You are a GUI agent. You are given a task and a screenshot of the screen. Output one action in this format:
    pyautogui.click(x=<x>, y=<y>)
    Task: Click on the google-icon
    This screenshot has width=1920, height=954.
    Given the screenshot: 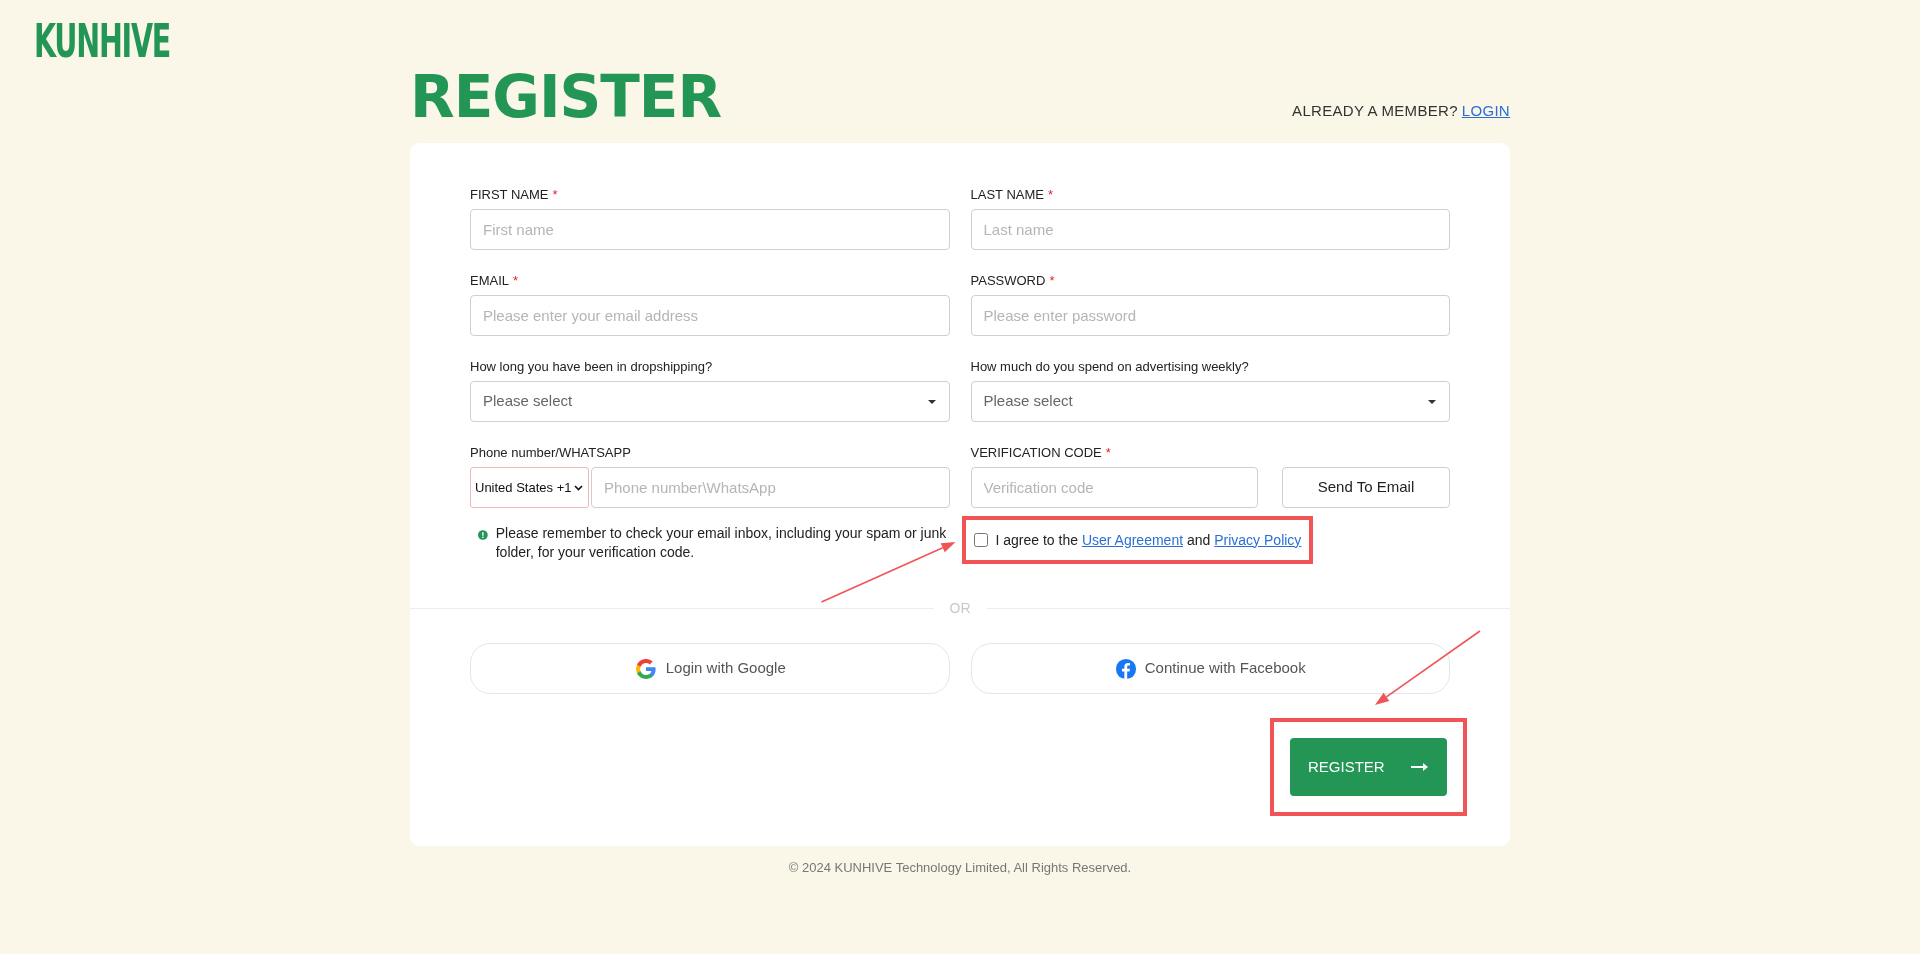 What is the action you would take?
    pyautogui.click(x=645, y=668)
    